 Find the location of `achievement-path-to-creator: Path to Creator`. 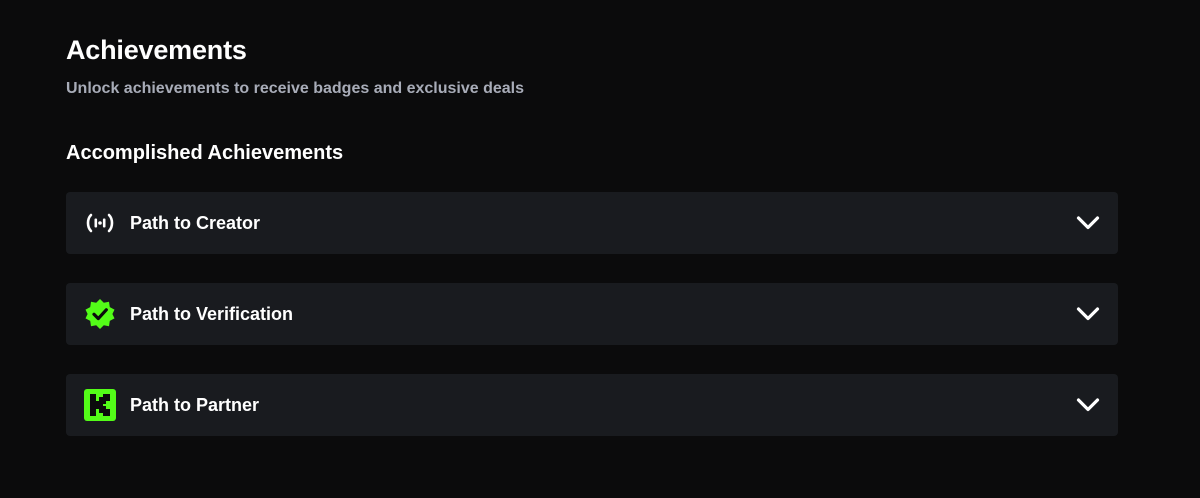

achievement-path-to-creator: Path to Creator is located at coordinates (592, 223).